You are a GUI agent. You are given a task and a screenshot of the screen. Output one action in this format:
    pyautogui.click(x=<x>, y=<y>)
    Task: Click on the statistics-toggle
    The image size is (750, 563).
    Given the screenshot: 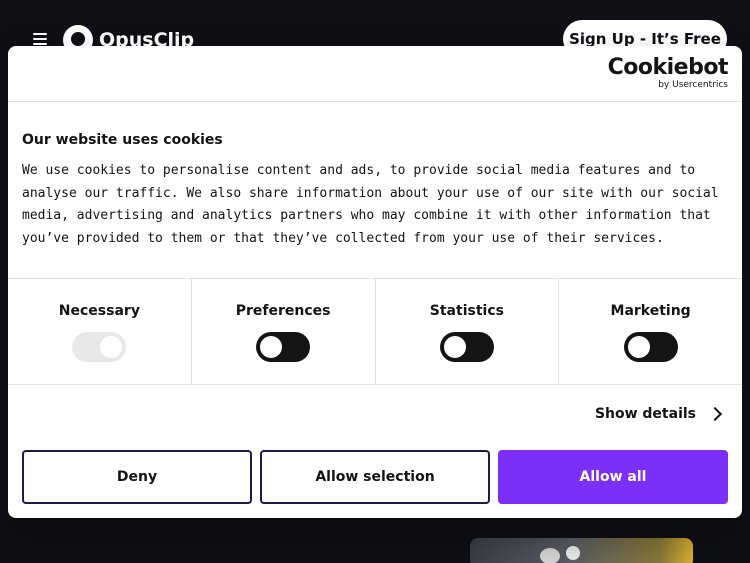 What is the action you would take?
    pyautogui.click(x=466, y=347)
    